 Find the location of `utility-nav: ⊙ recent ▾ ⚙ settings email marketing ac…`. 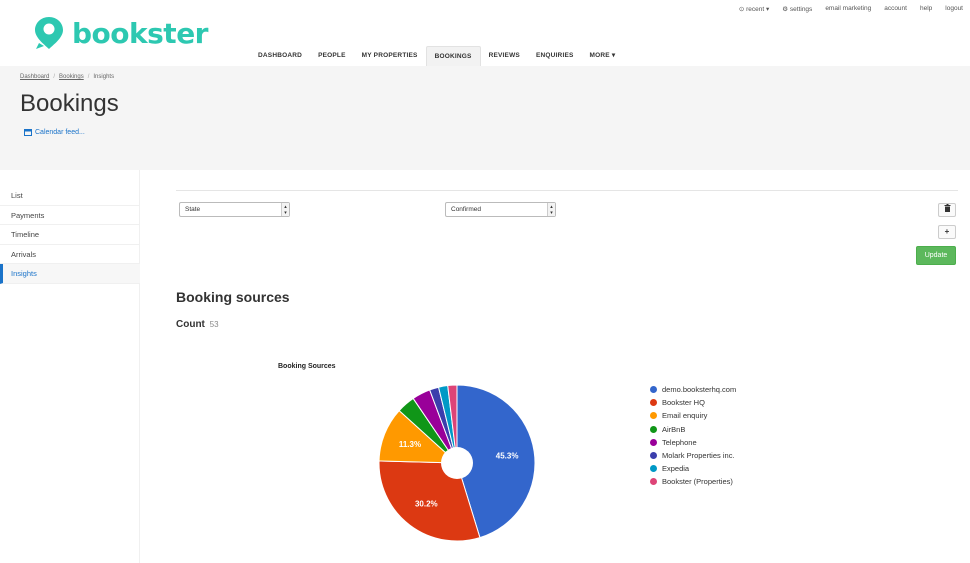

utility-nav: ⊙ recent ▾ ⚙ settings email marketing ac… is located at coordinates (851, 9).